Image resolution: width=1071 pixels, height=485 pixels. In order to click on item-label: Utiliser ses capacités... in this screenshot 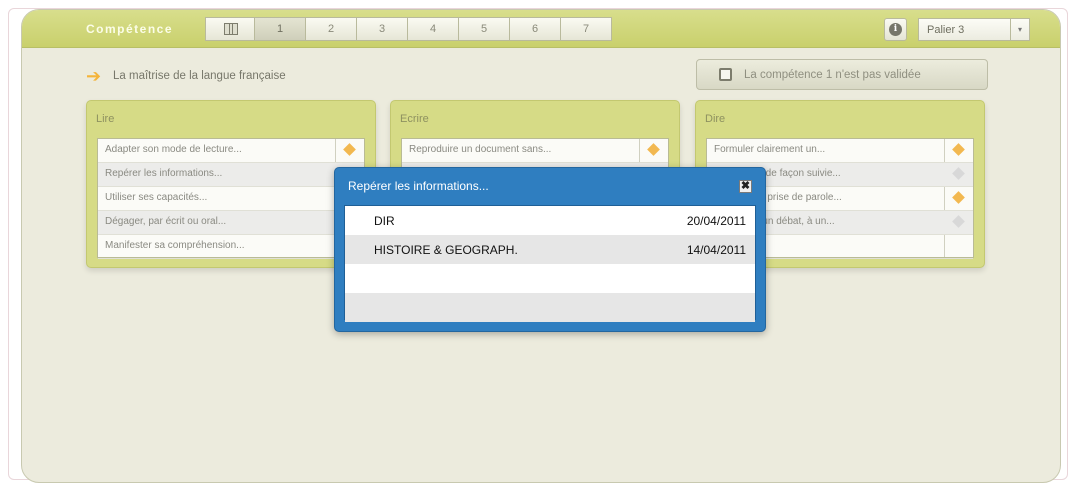, I will do `click(156, 197)`.